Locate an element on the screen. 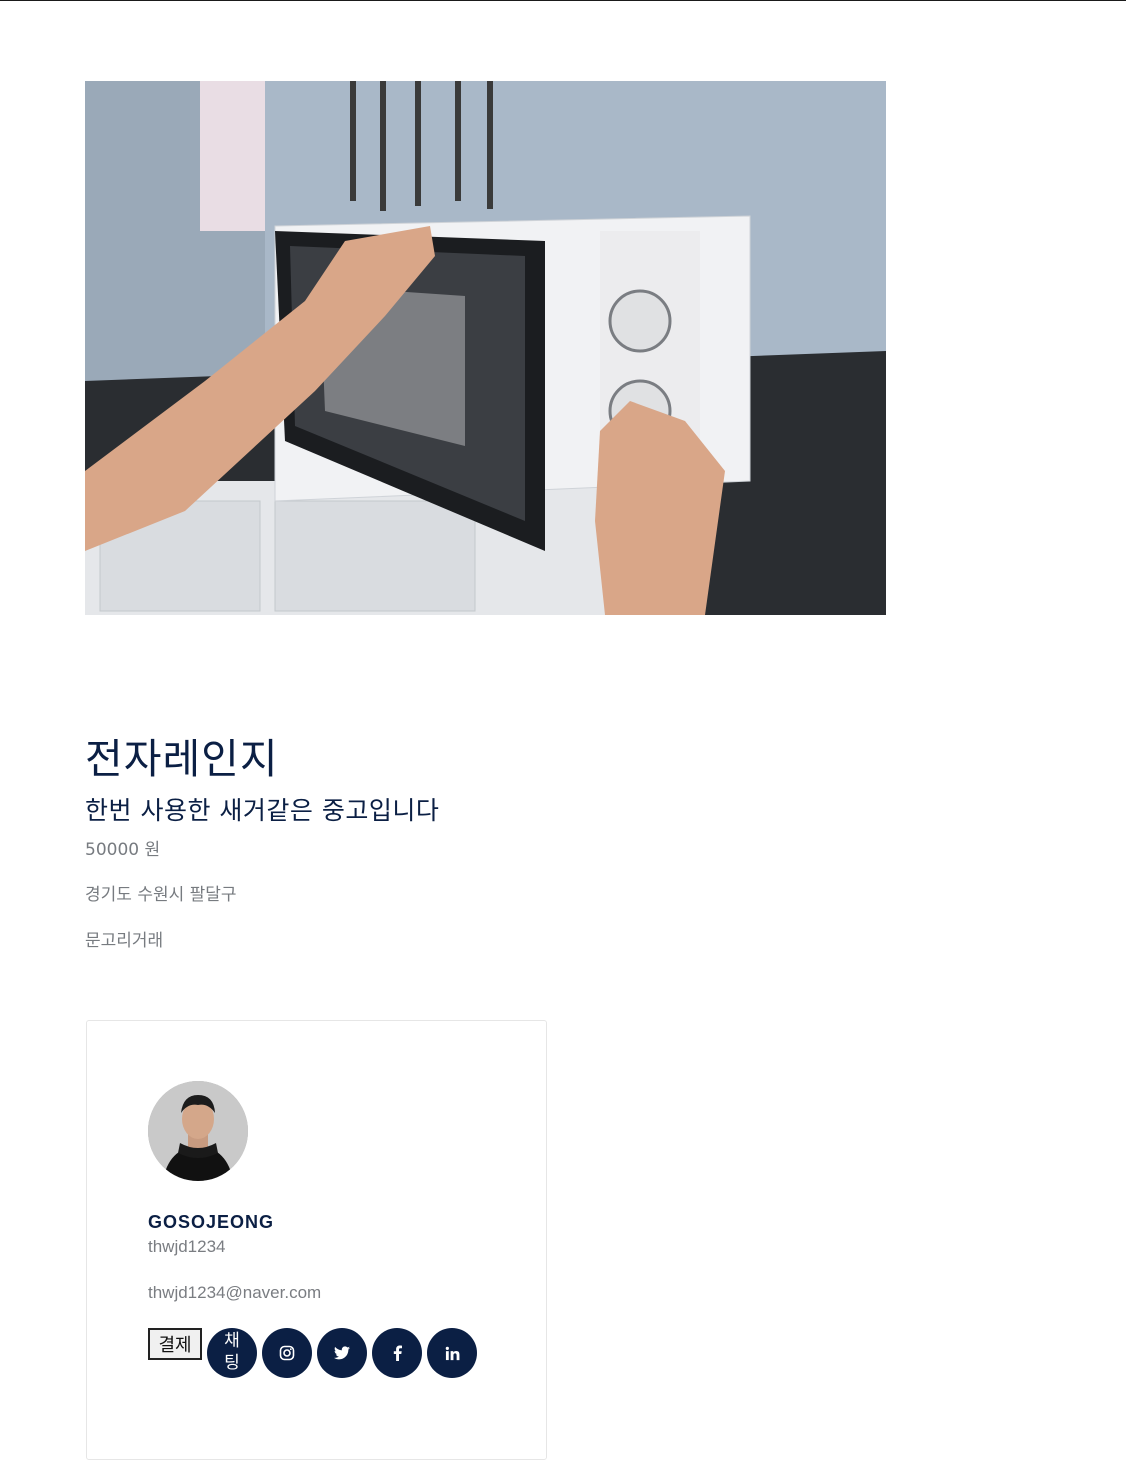  seller-name: GOSOJEONG is located at coordinates (211, 1222).